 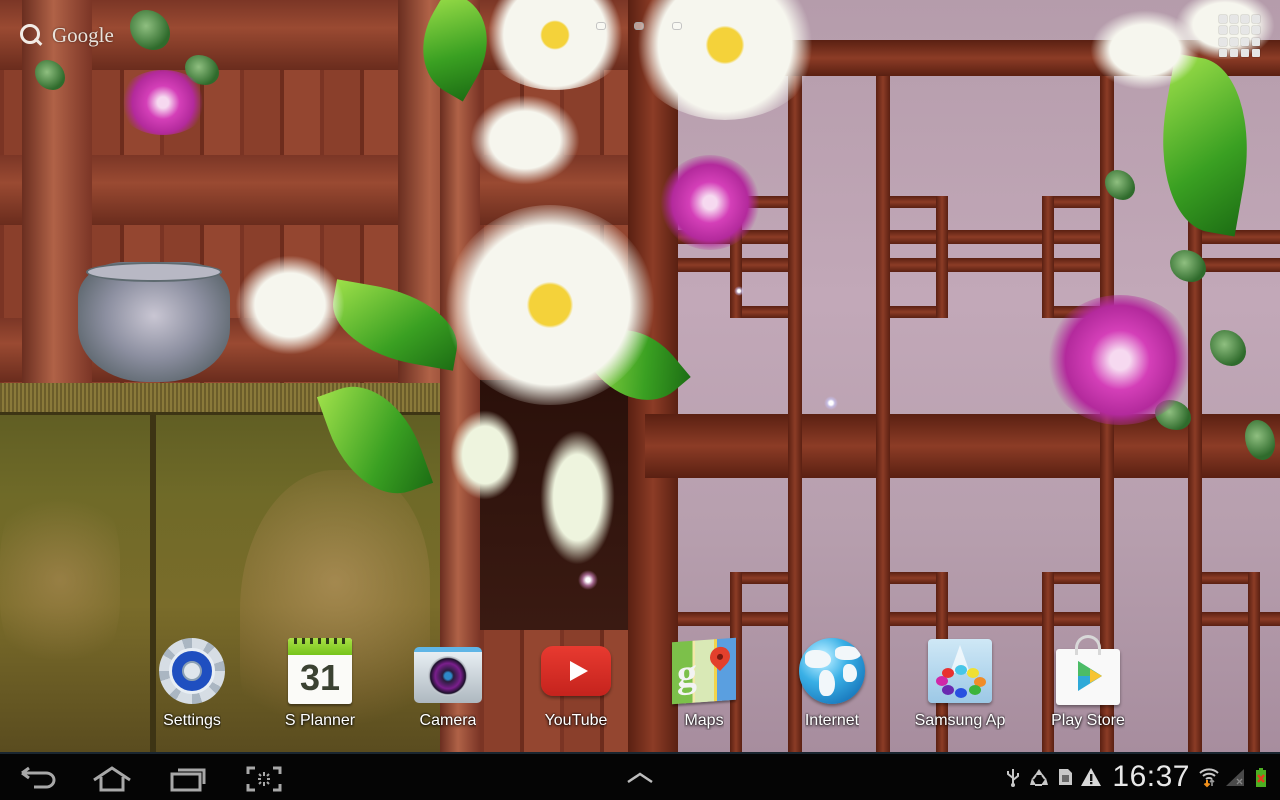 I want to click on home-icon, so click(x=112, y=779).